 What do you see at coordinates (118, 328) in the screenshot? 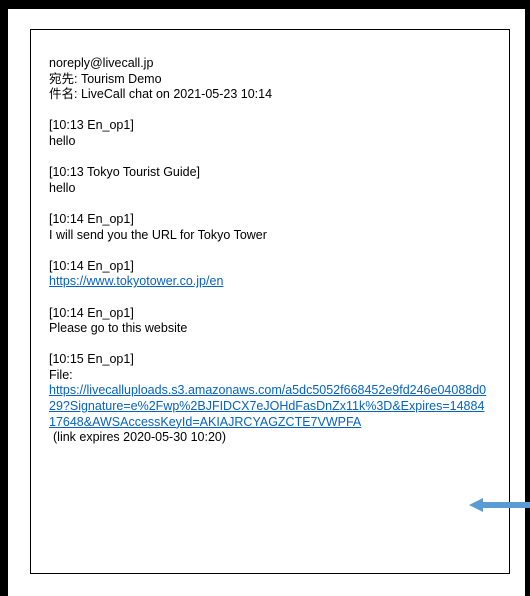
I see `message-text: Please go to this website` at bounding box center [118, 328].